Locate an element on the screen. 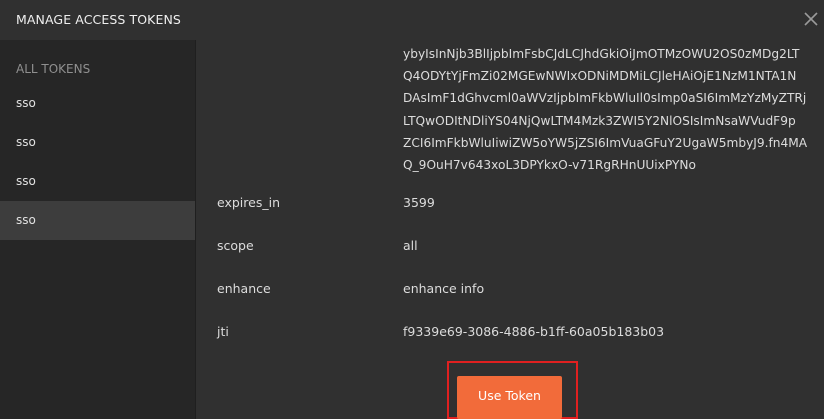 Image resolution: width=824 pixels, height=419 pixels. field-row-jti: jti f9339e69-3086-4886-b1ff-60a05b183b03 is located at coordinates (510, 332).